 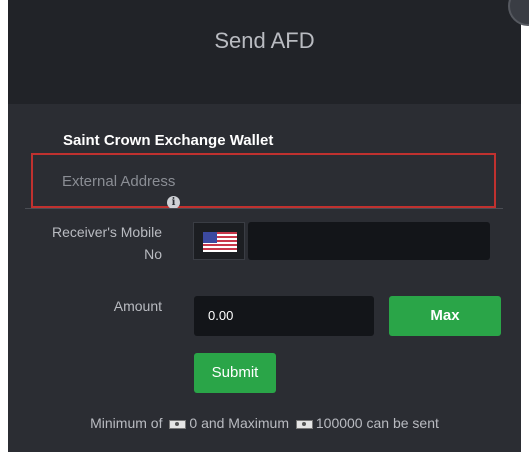 What do you see at coordinates (402, 423) in the screenshot?
I see `limits-suffix: can be sent` at bounding box center [402, 423].